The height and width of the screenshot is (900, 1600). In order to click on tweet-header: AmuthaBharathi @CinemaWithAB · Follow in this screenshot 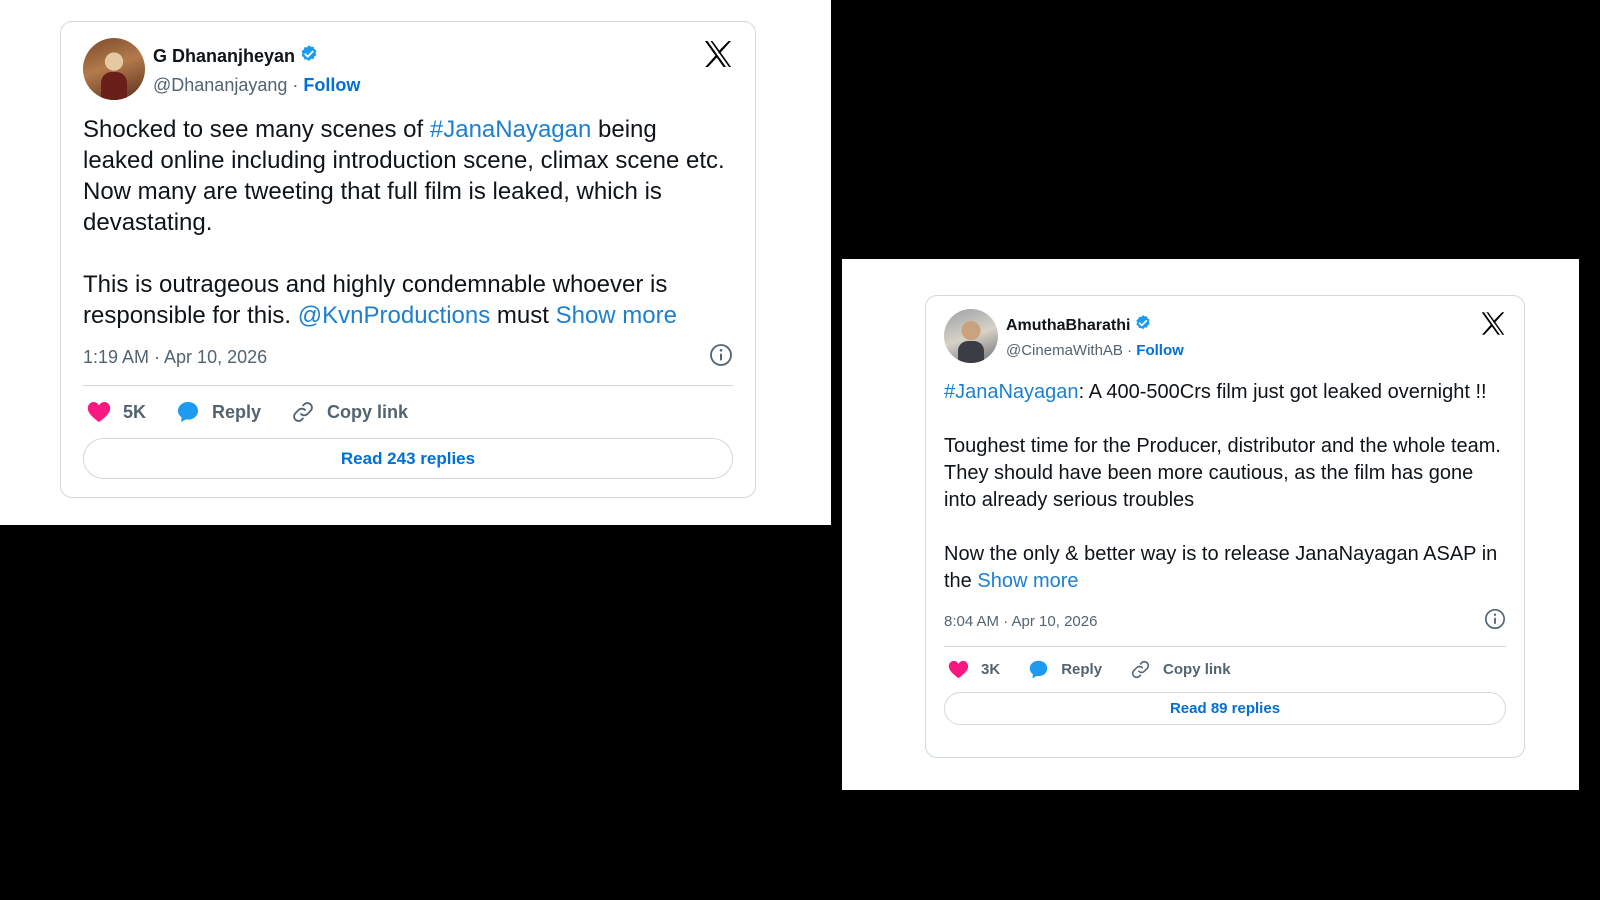, I will do `click(1225, 336)`.